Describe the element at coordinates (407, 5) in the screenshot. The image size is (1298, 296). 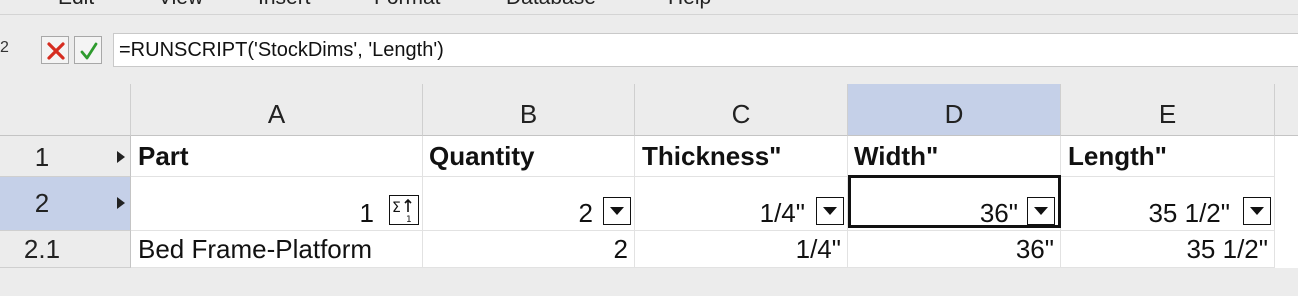
I see `menu-format: Format` at that location.